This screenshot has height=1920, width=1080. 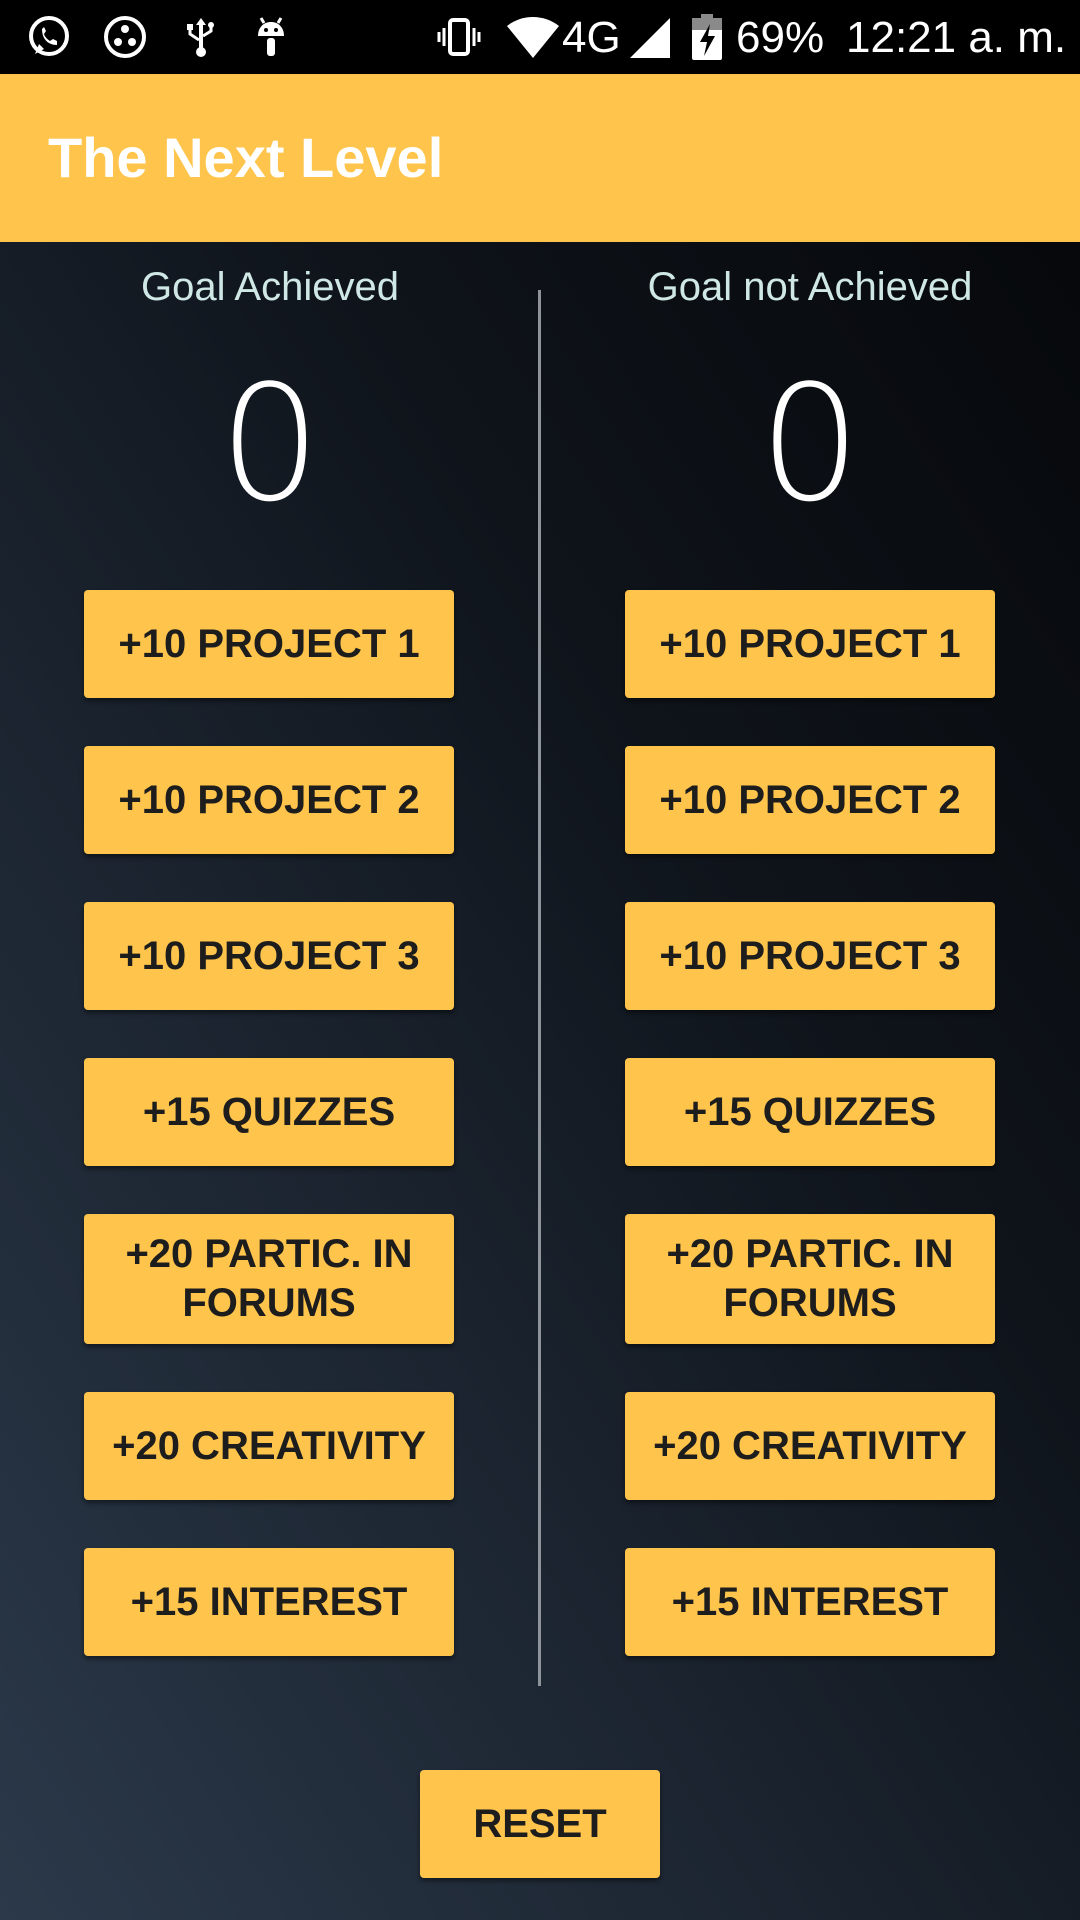 What do you see at coordinates (591, 37) in the screenshot?
I see `network-type: 4G` at bounding box center [591, 37].